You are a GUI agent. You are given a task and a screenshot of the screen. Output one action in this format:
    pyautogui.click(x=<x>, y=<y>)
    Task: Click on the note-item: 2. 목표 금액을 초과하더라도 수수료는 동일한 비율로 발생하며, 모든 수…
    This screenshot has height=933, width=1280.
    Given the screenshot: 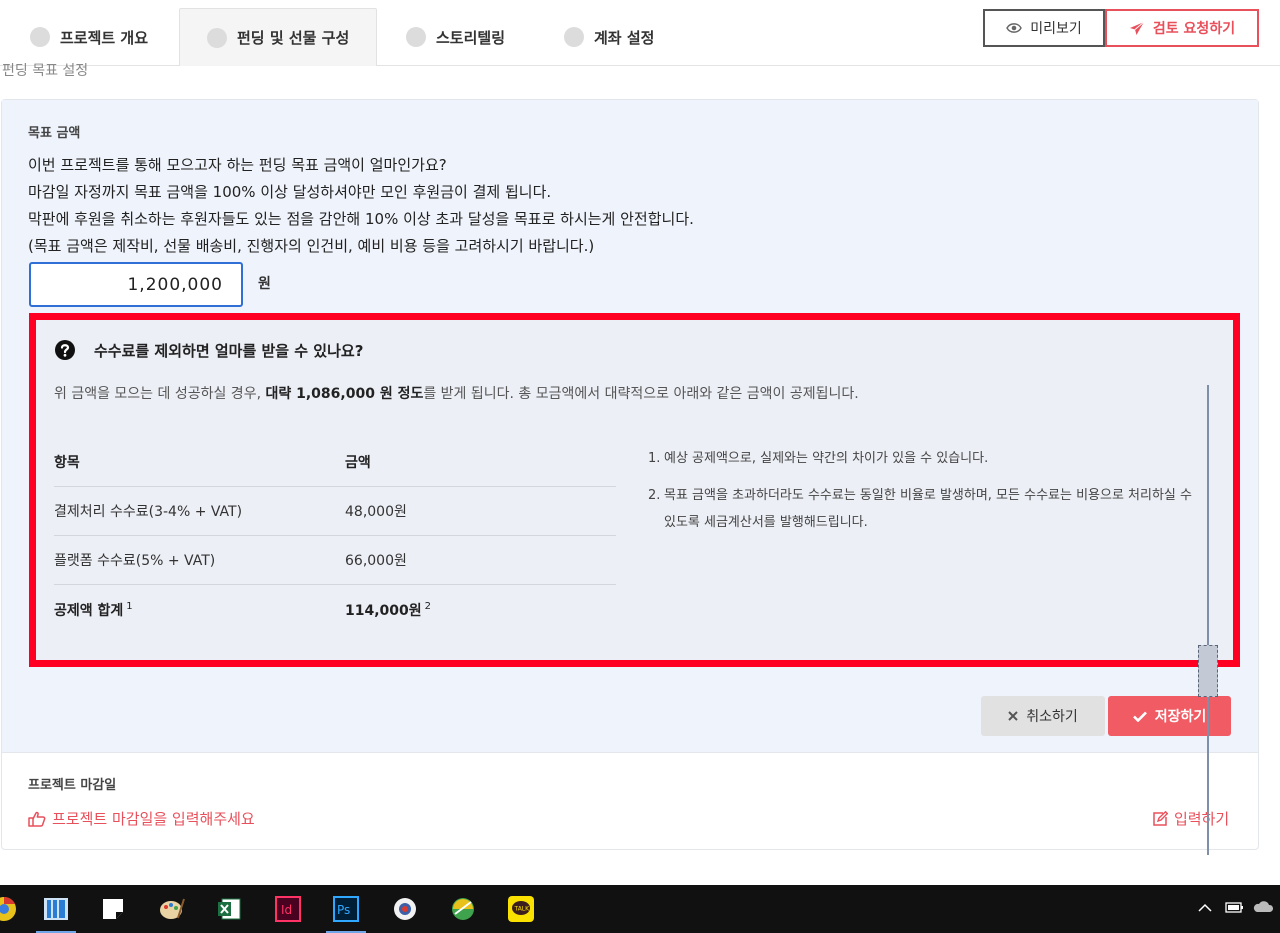 What is the action you would take?
    pyautogui.click(x=920, y=509)
    